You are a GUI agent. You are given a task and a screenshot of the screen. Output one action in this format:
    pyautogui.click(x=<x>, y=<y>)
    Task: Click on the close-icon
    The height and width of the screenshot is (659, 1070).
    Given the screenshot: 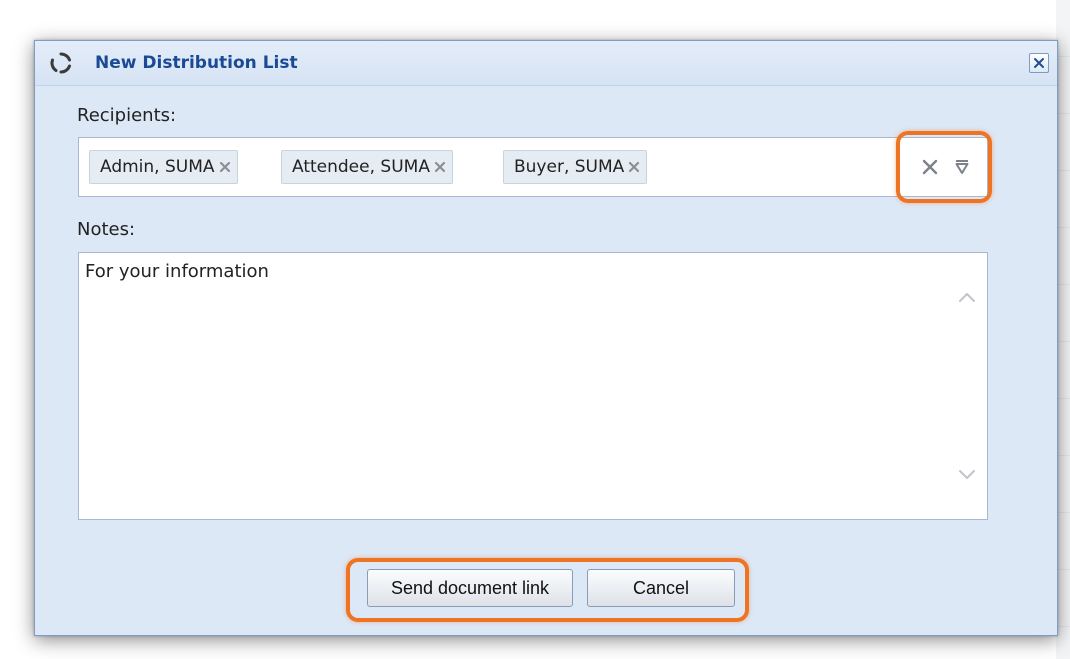 What is the action you would take?
    pyautogui.click(x=1039, y=63)
    